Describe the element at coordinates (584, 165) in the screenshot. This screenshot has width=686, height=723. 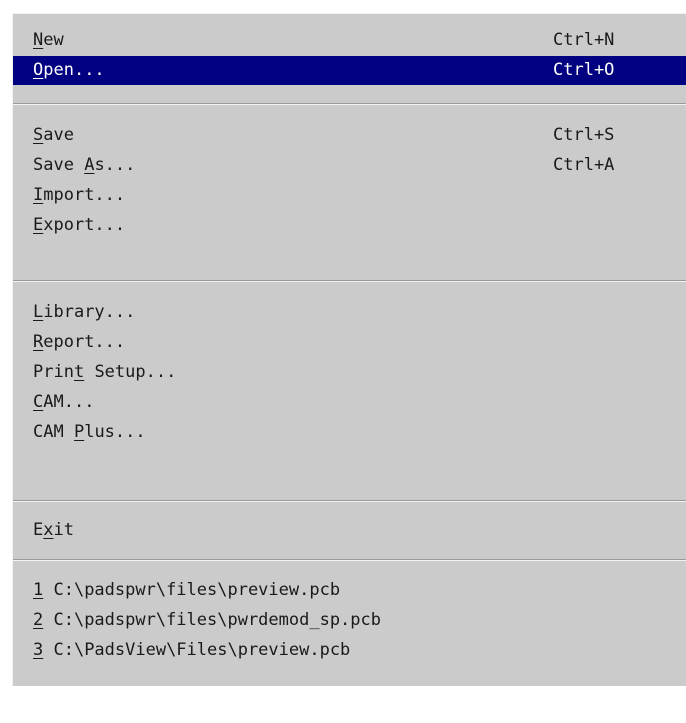
I see `shortcut-label: Ctrl+A` at that location.